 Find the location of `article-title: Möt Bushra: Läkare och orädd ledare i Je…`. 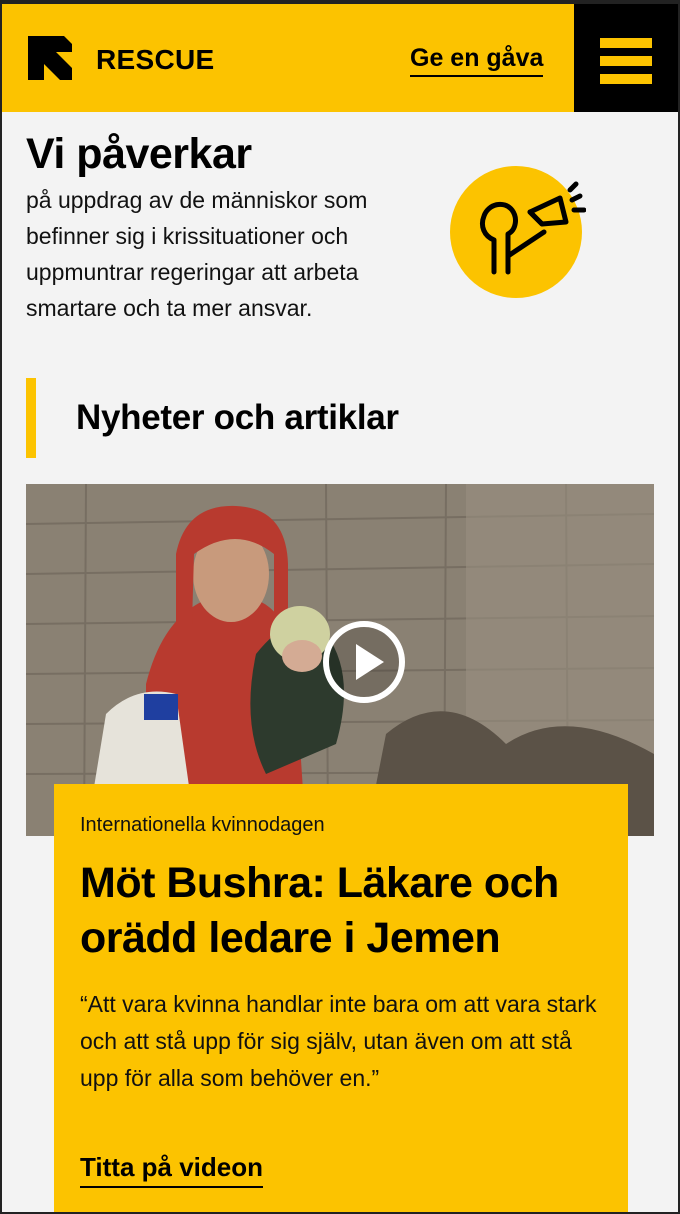

article-title: Möt Bushra: Läkare och orädd ledare i Je… is located at coordinates (350, 911).